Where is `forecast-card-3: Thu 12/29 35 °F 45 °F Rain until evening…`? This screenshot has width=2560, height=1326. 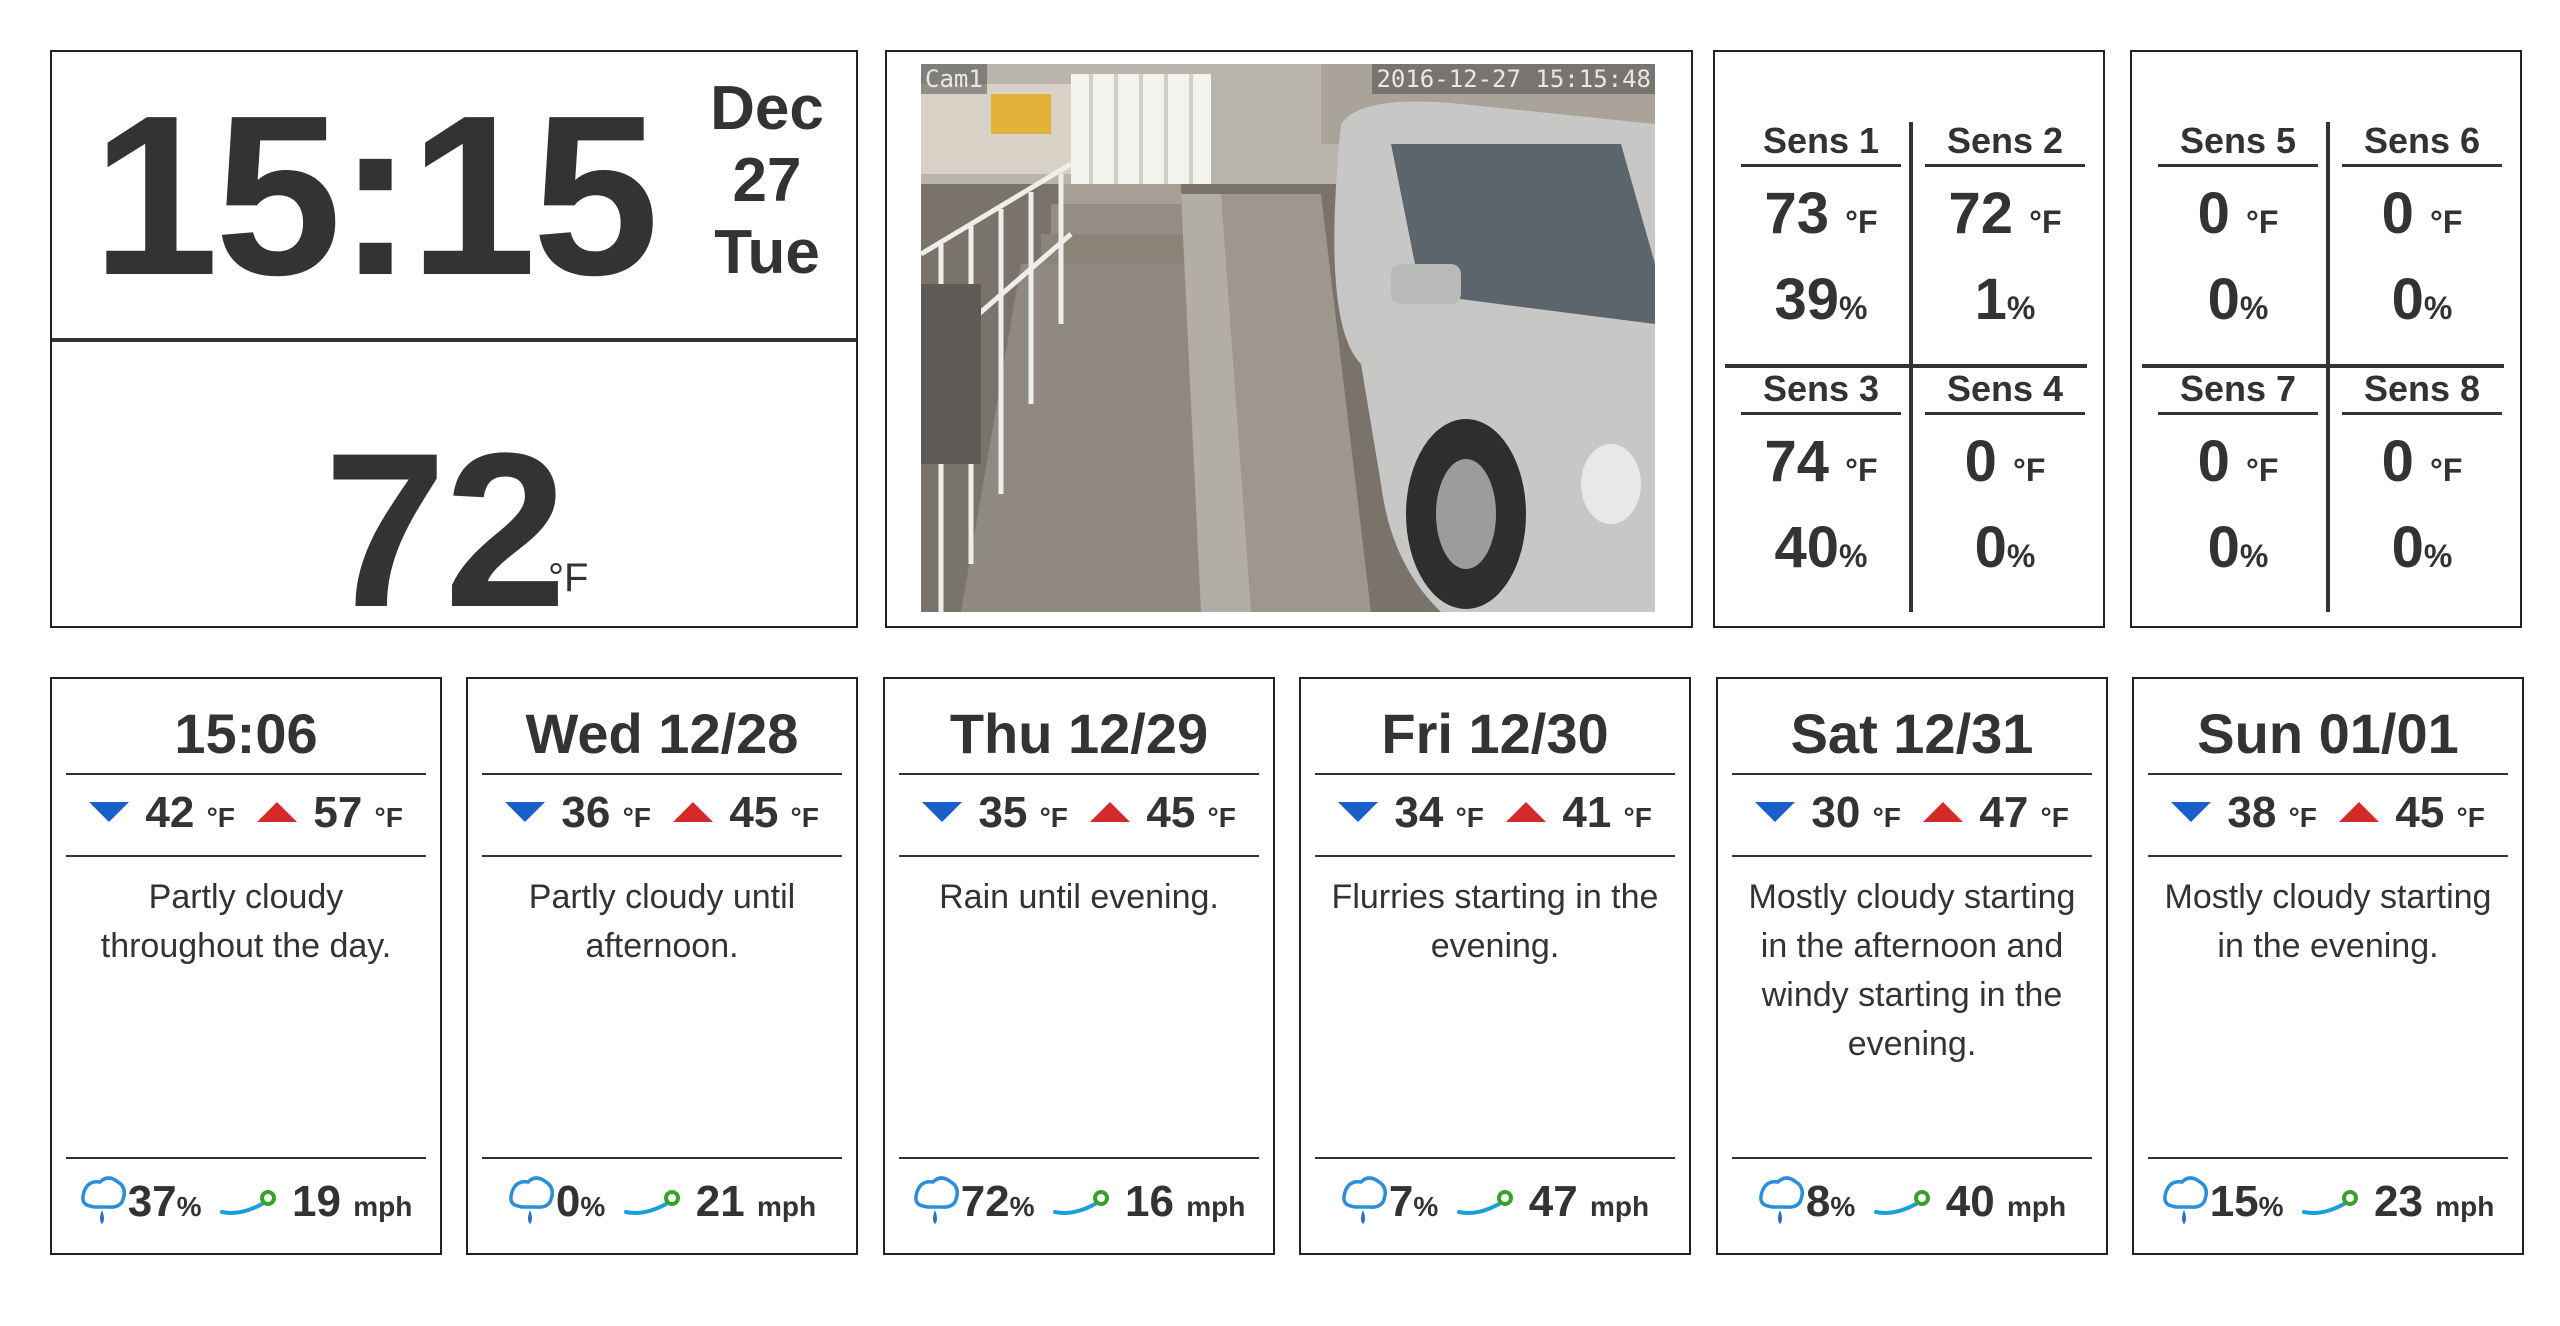 forecast-card-3: Thu 12/29 35 °F 45 °F Rain until evening… is located at coordinates (1079, 966).